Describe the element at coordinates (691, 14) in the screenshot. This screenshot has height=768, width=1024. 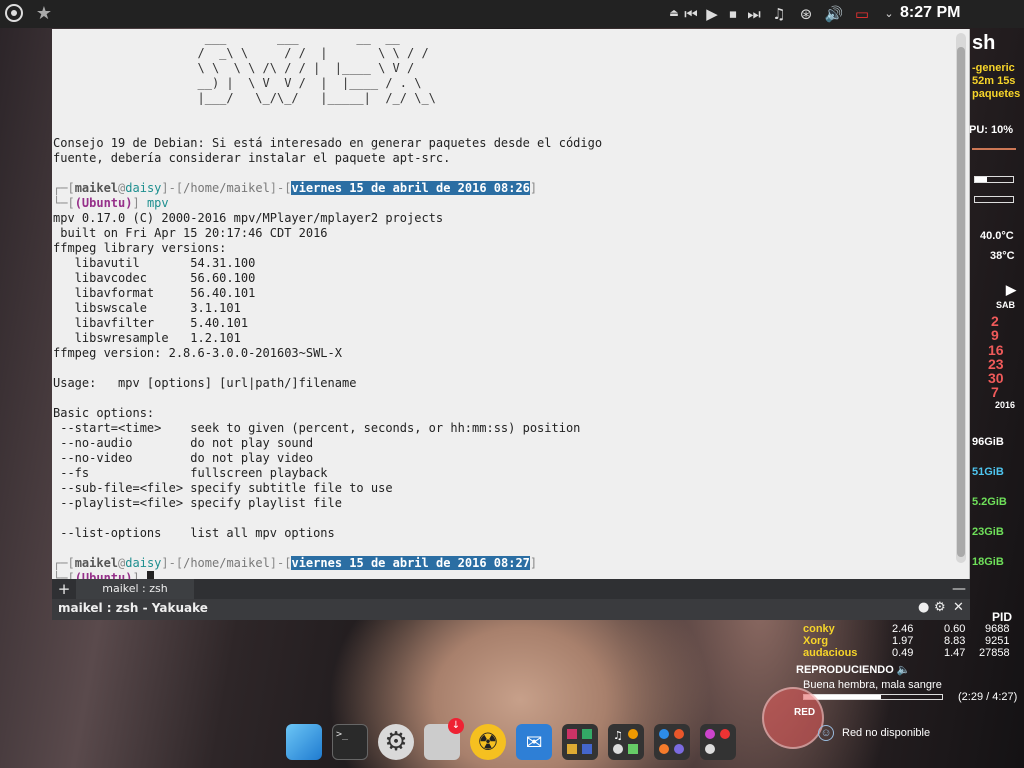
I see `previous-track-icon: ⏮` at that location.